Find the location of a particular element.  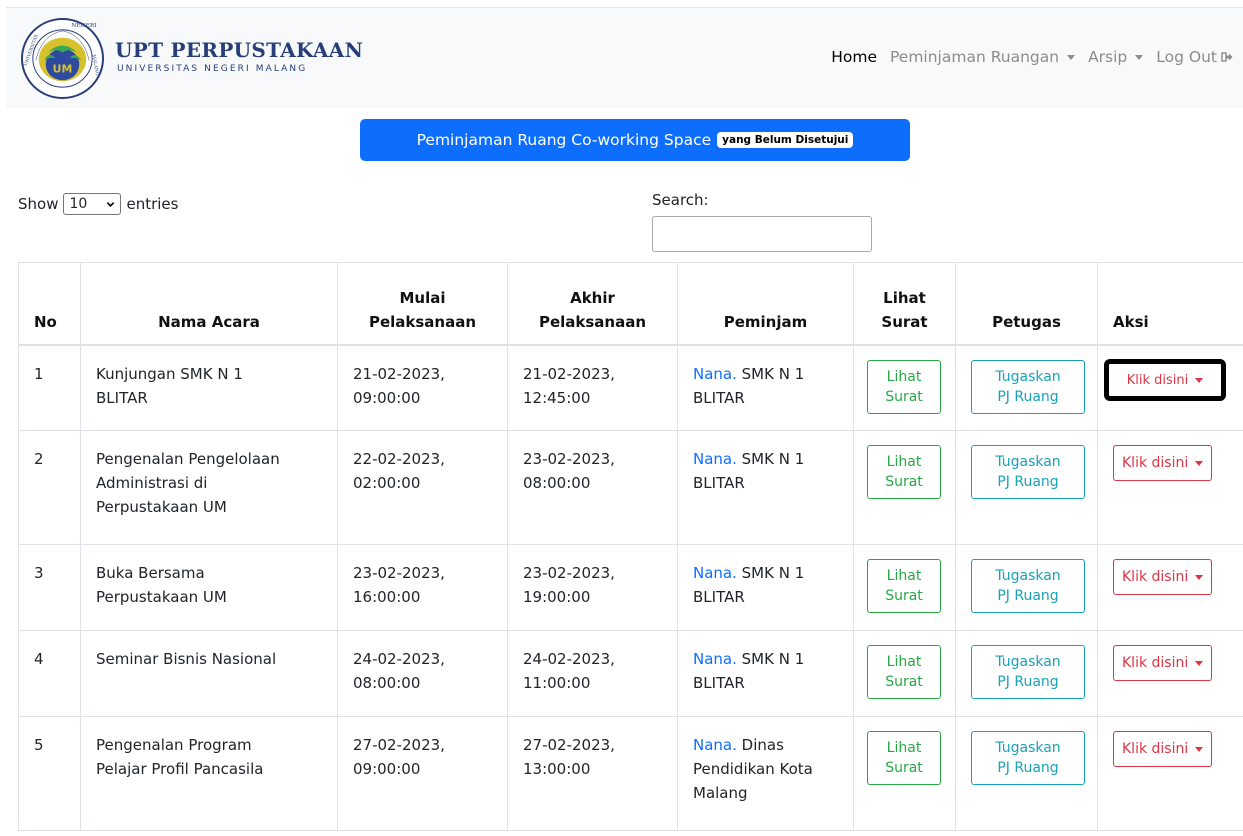

peminjam-org-line: Pendidikan Kota is located at coordinates (753, 769).